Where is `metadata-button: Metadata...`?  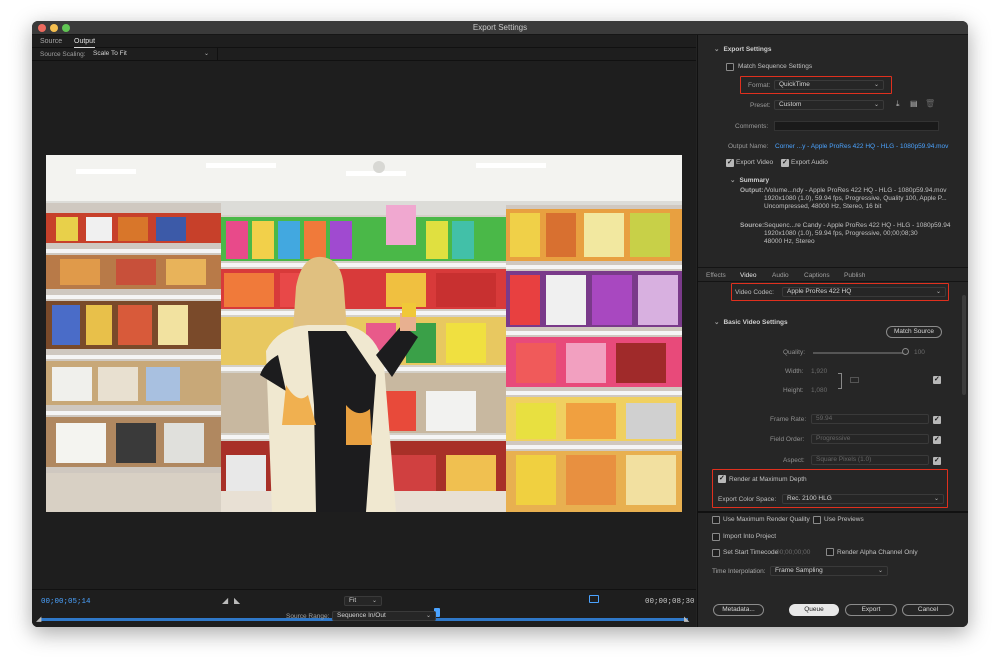 metadata-button: Metadata... is located at coordinates (738, 610).